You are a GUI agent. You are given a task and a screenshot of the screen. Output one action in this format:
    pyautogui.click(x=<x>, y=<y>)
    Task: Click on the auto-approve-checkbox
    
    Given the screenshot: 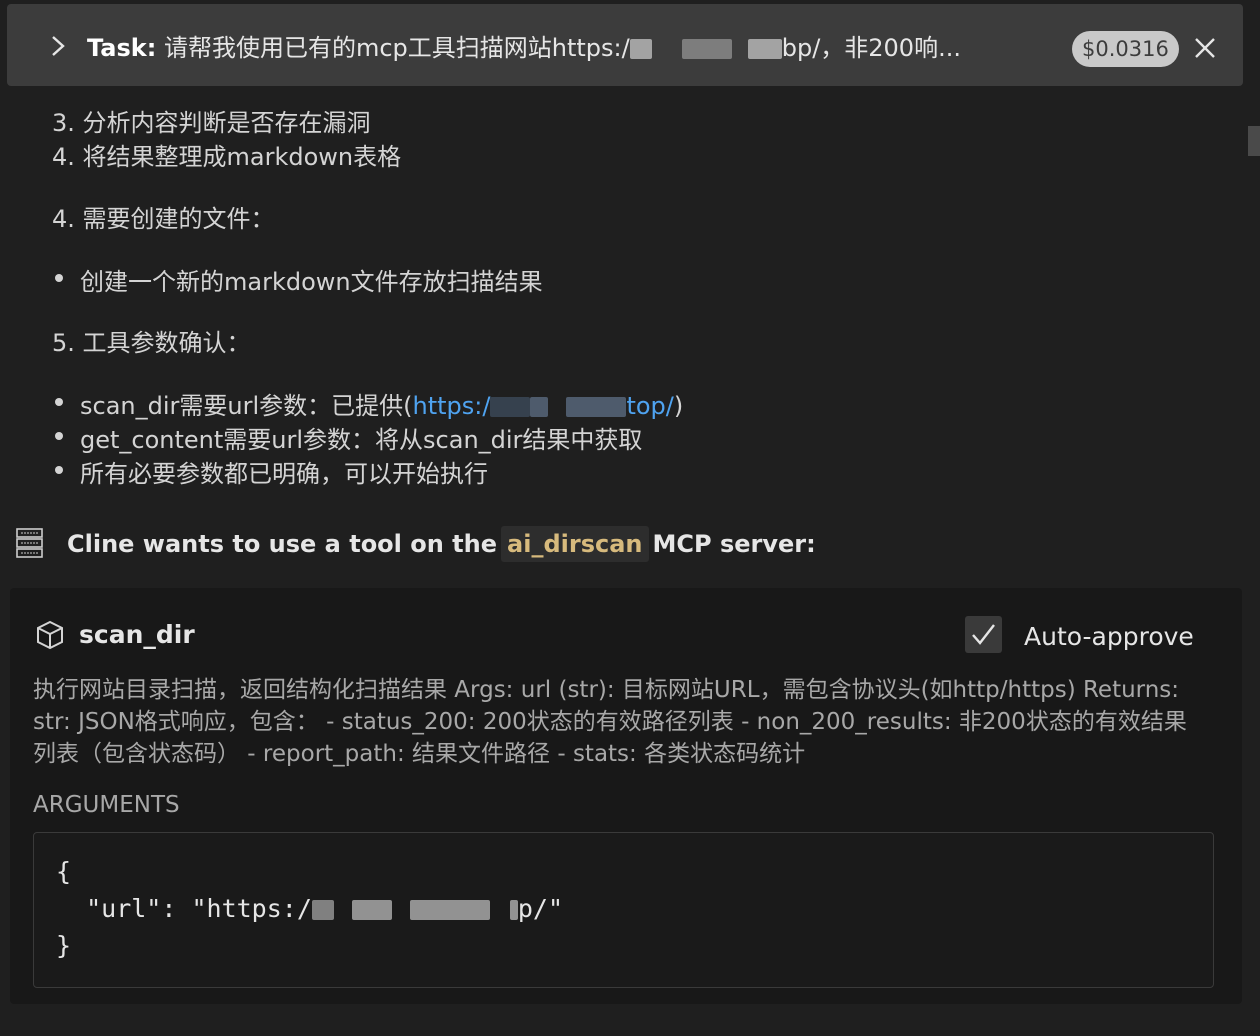 What is the action you would take?
    pyautogui.click(x=983, y=634)
    